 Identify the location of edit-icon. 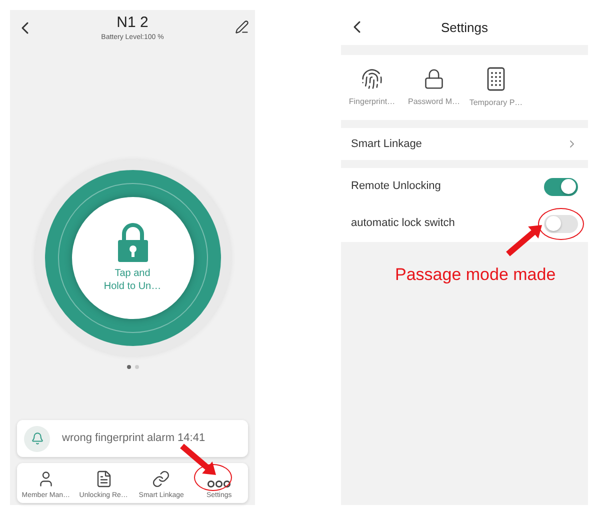
(242, 27).